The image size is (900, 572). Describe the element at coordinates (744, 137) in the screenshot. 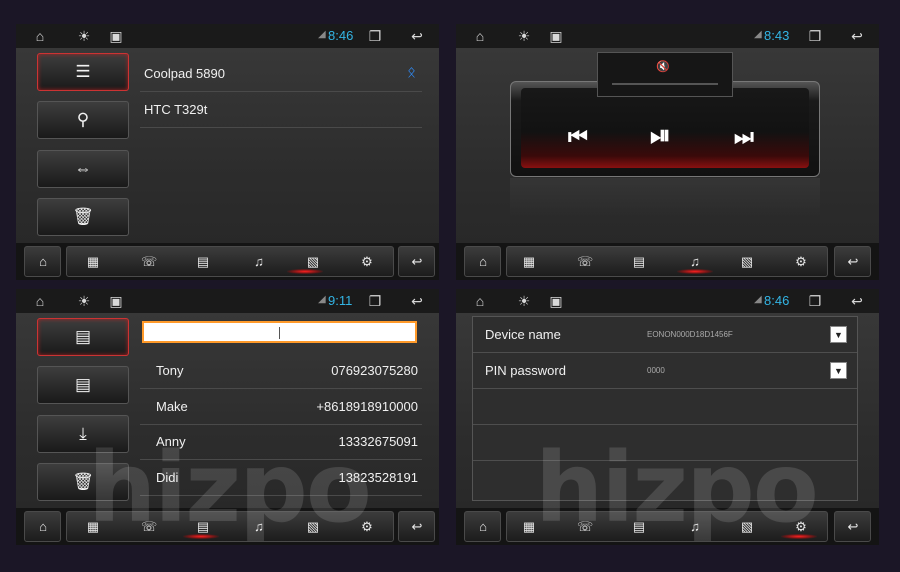

I see `next-track-icon: ⏭` at that location.